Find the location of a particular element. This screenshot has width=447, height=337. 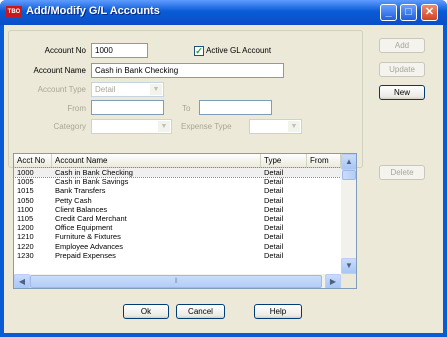

expense-type-select: ▼ is located at coordinates (275, 126).